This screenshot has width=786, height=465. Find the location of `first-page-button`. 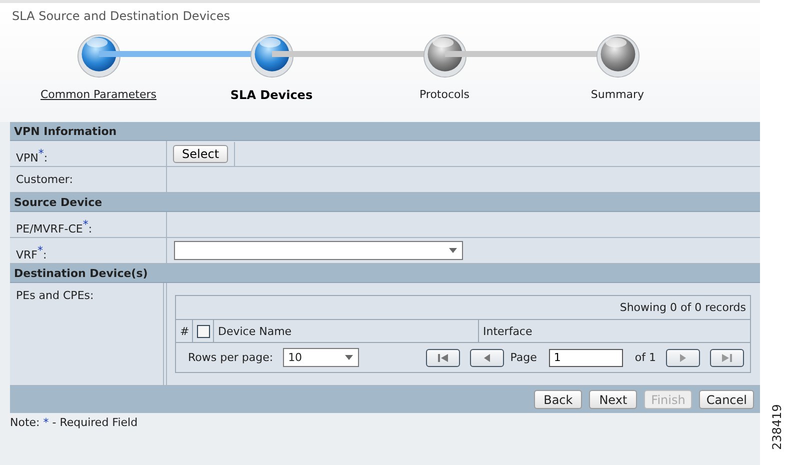

first-page-button is located at coordinates (443, 357).